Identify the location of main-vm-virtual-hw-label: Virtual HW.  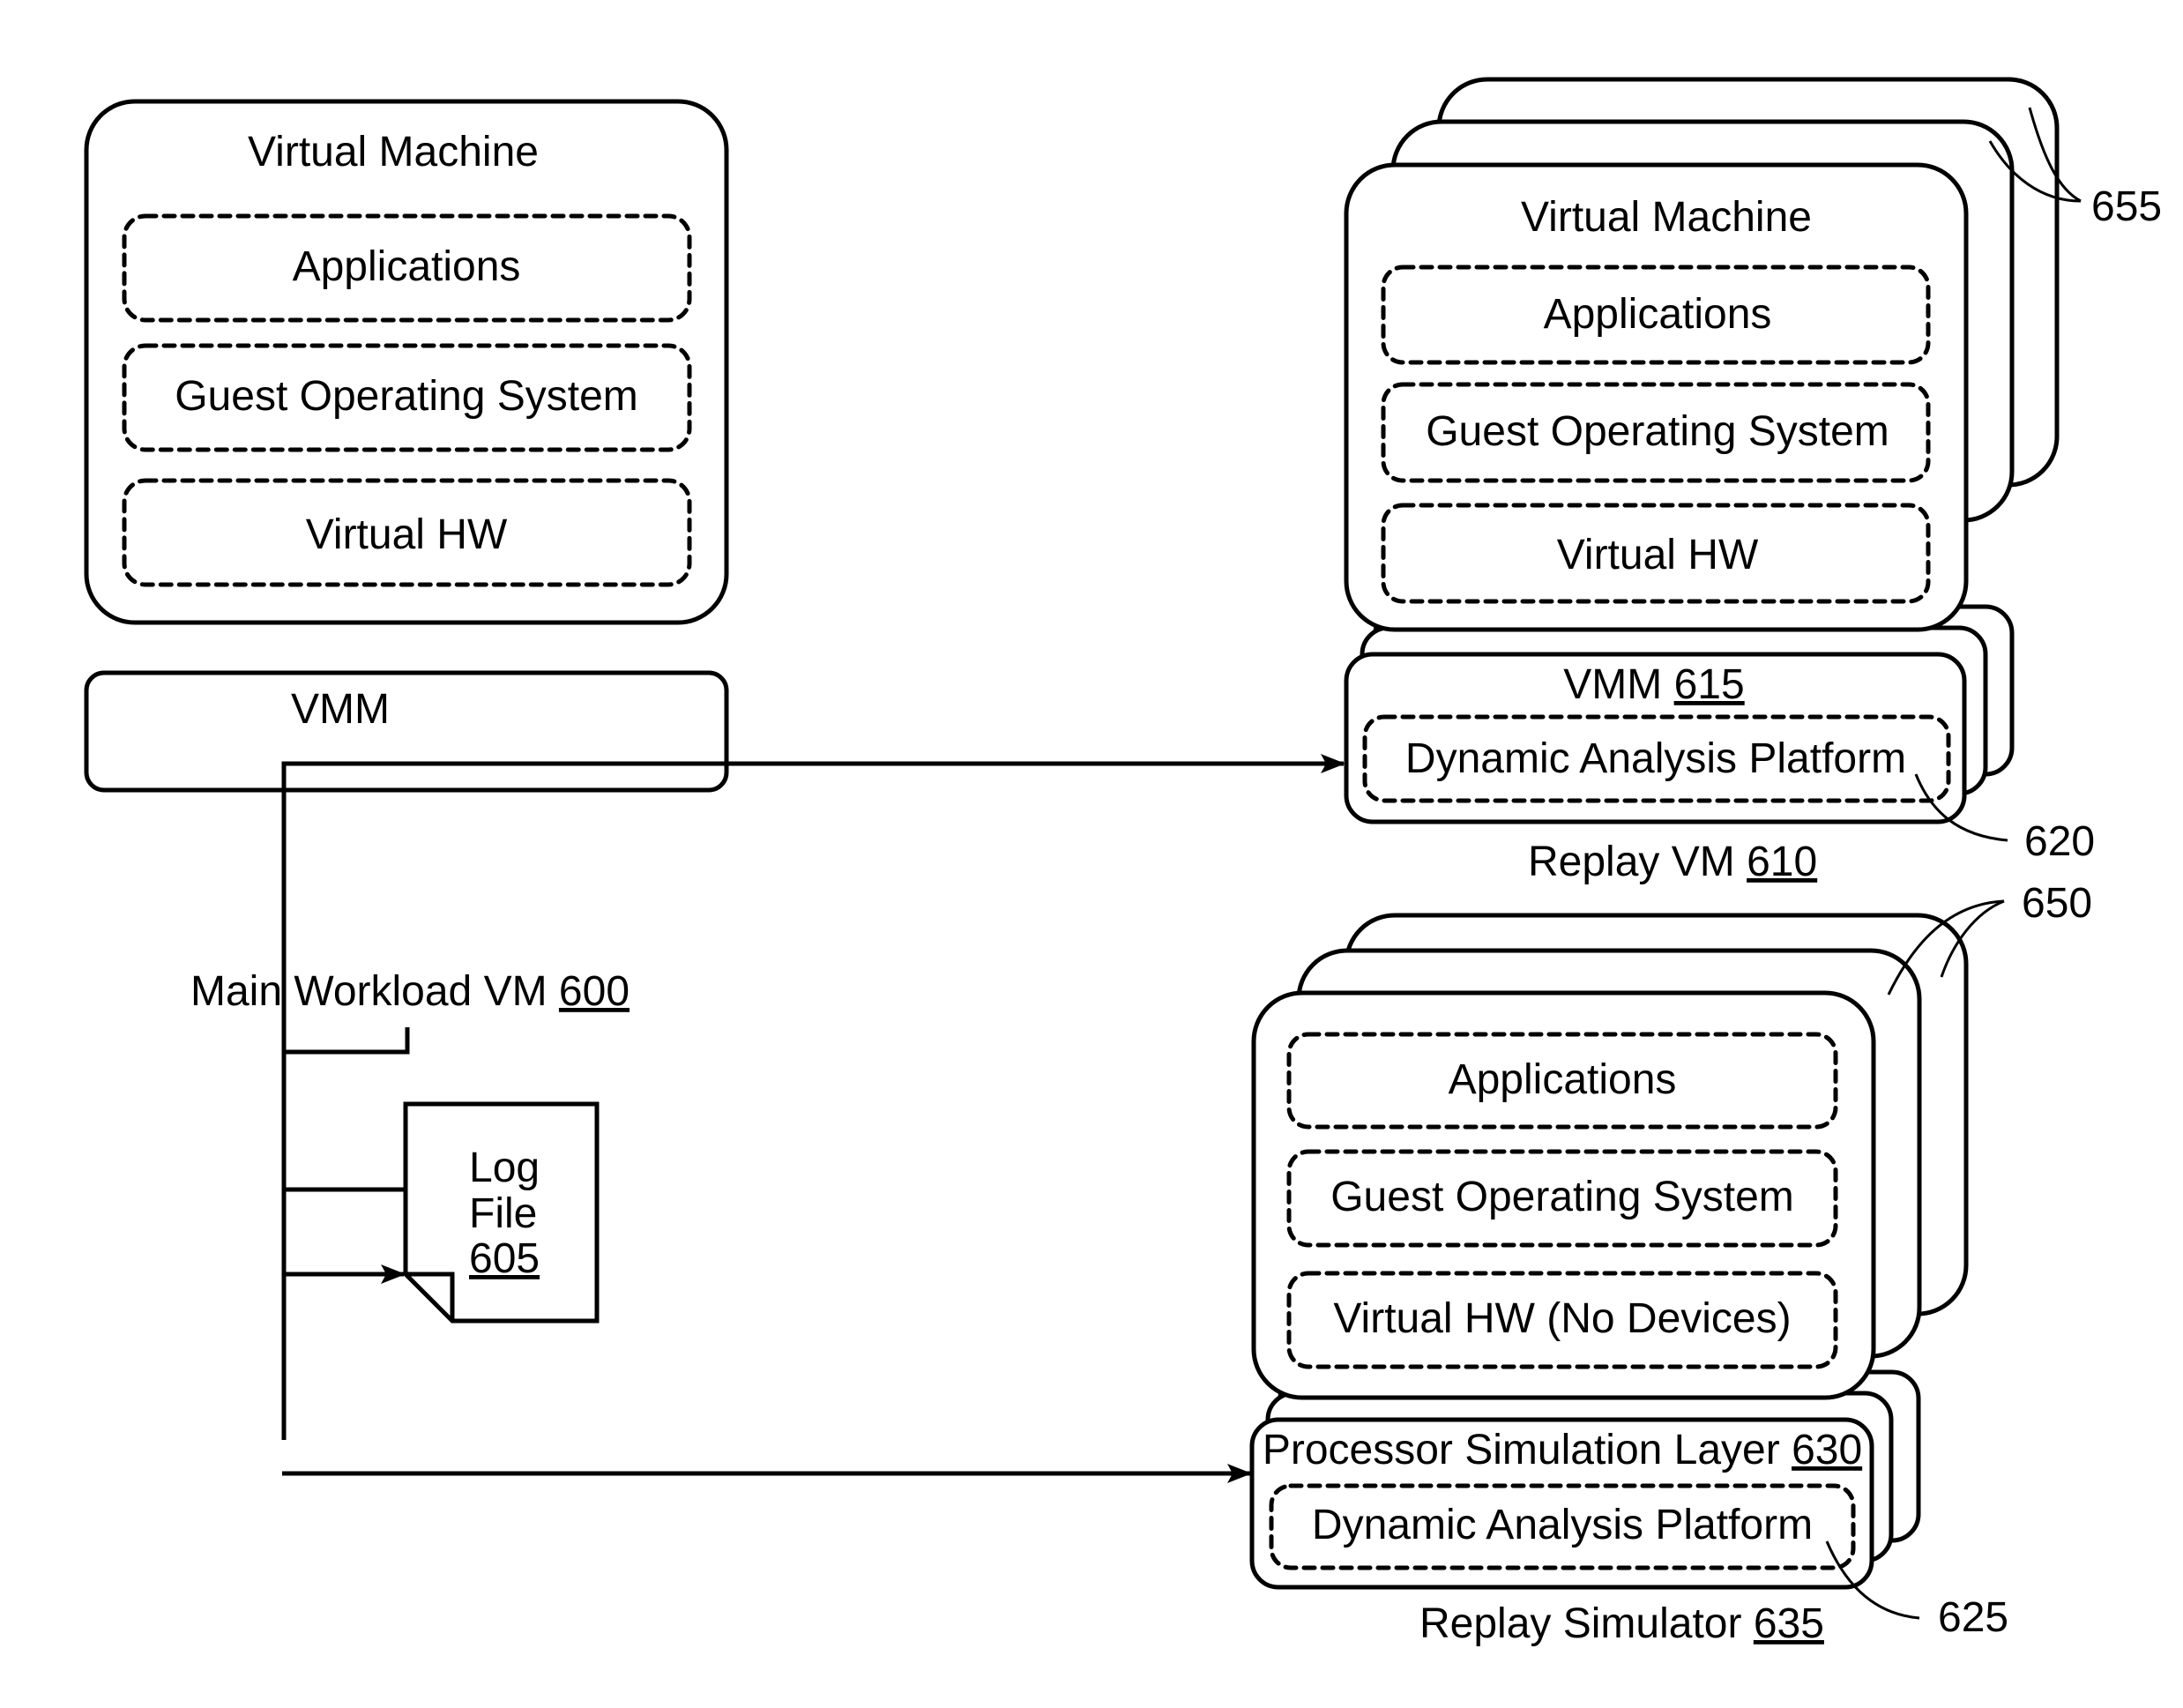
(407, 534).